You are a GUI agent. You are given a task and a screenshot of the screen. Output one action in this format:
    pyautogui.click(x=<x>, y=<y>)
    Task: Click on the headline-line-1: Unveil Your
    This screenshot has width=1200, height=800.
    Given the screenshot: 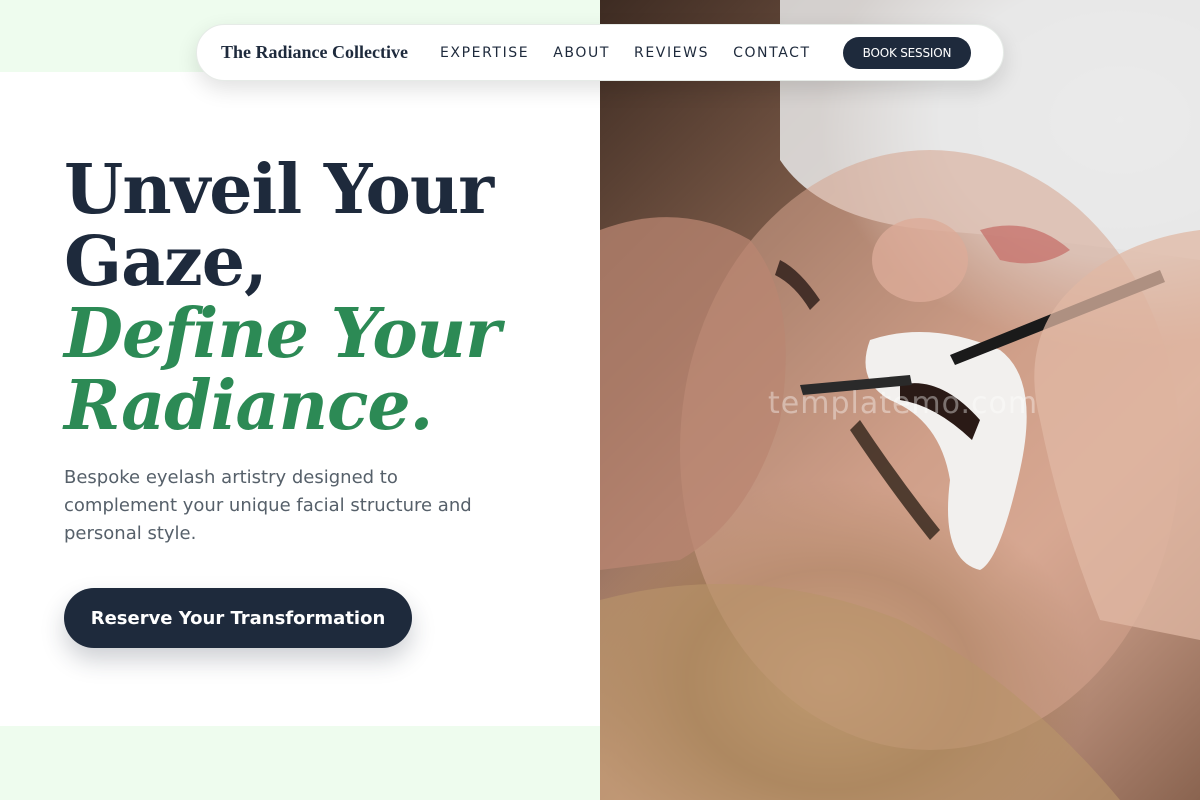 What is the action you would take?
    pyautogui.click(x=279, y=190)
    